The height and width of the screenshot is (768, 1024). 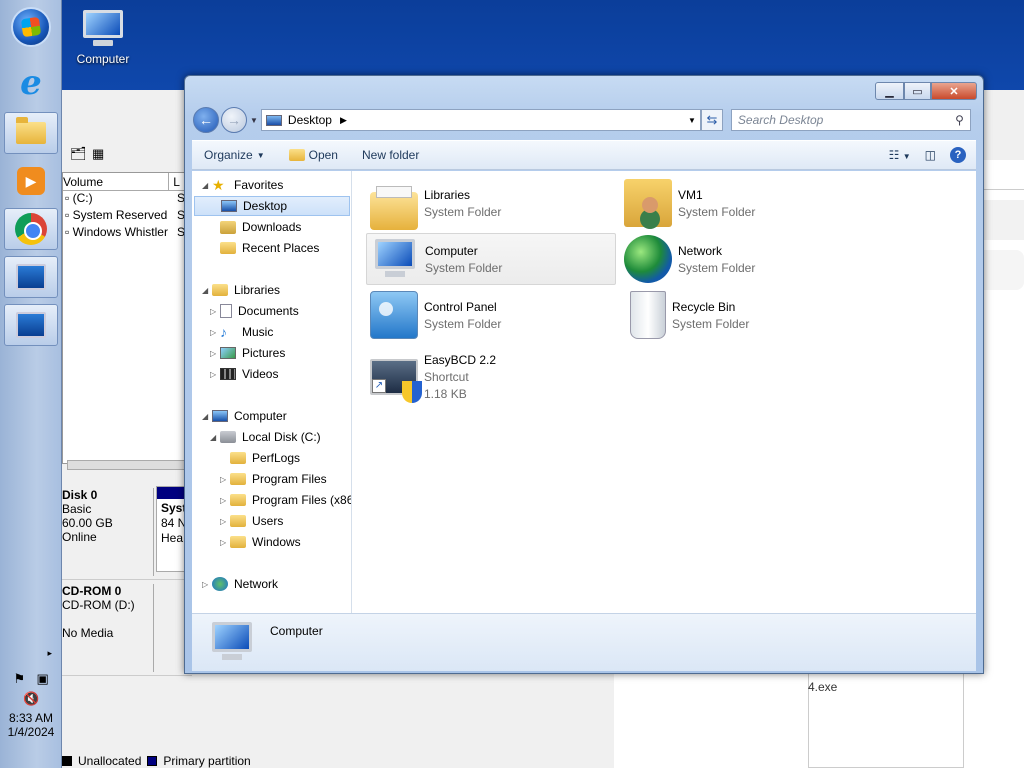 What do you see at coordinates (850, 120) in the screenshot?
I see `search-input: Search Desktop ⚲` at bounding box center [850, 120].